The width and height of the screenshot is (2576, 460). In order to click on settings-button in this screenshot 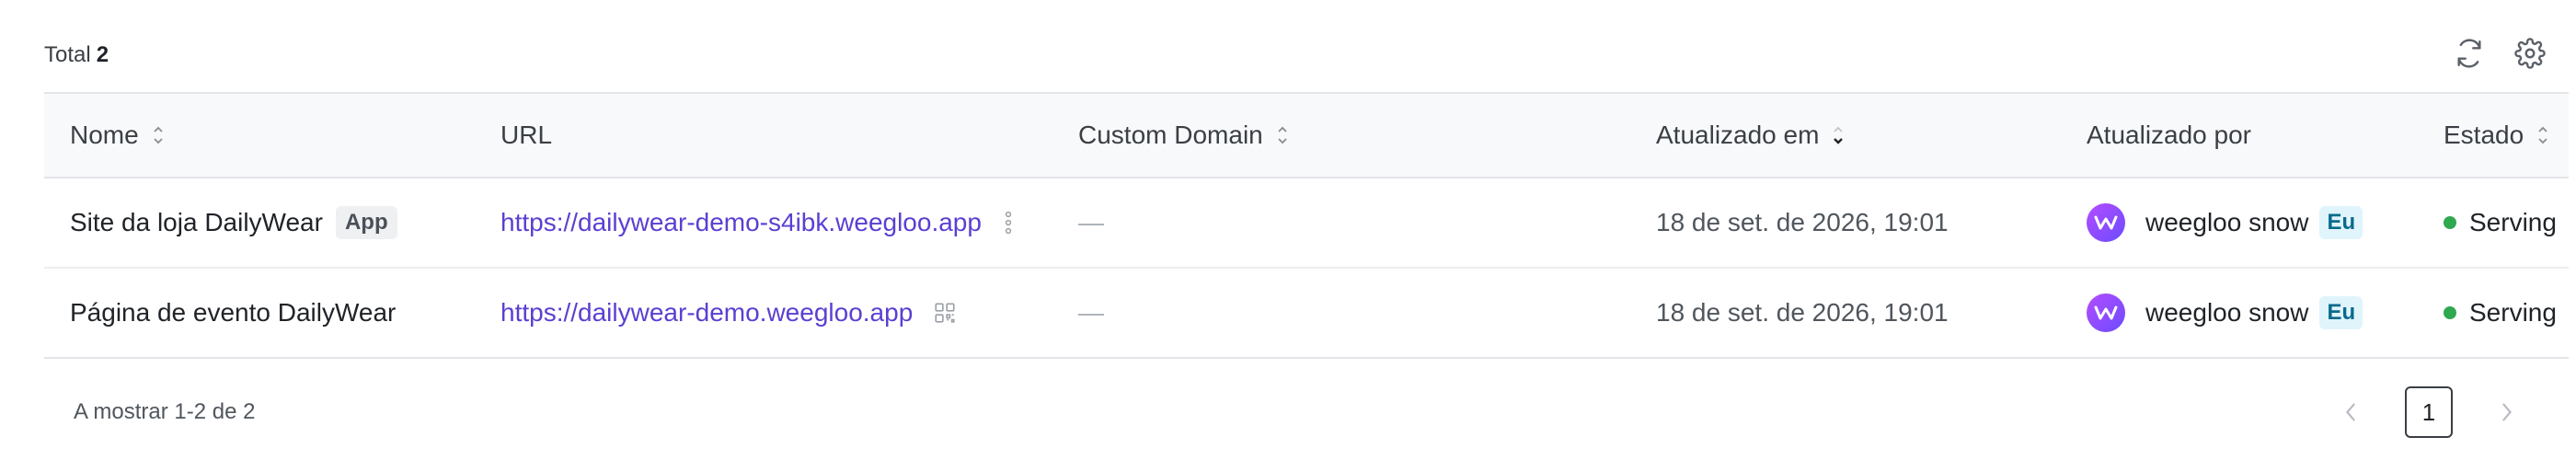, I will do `click(2530, 53)`.